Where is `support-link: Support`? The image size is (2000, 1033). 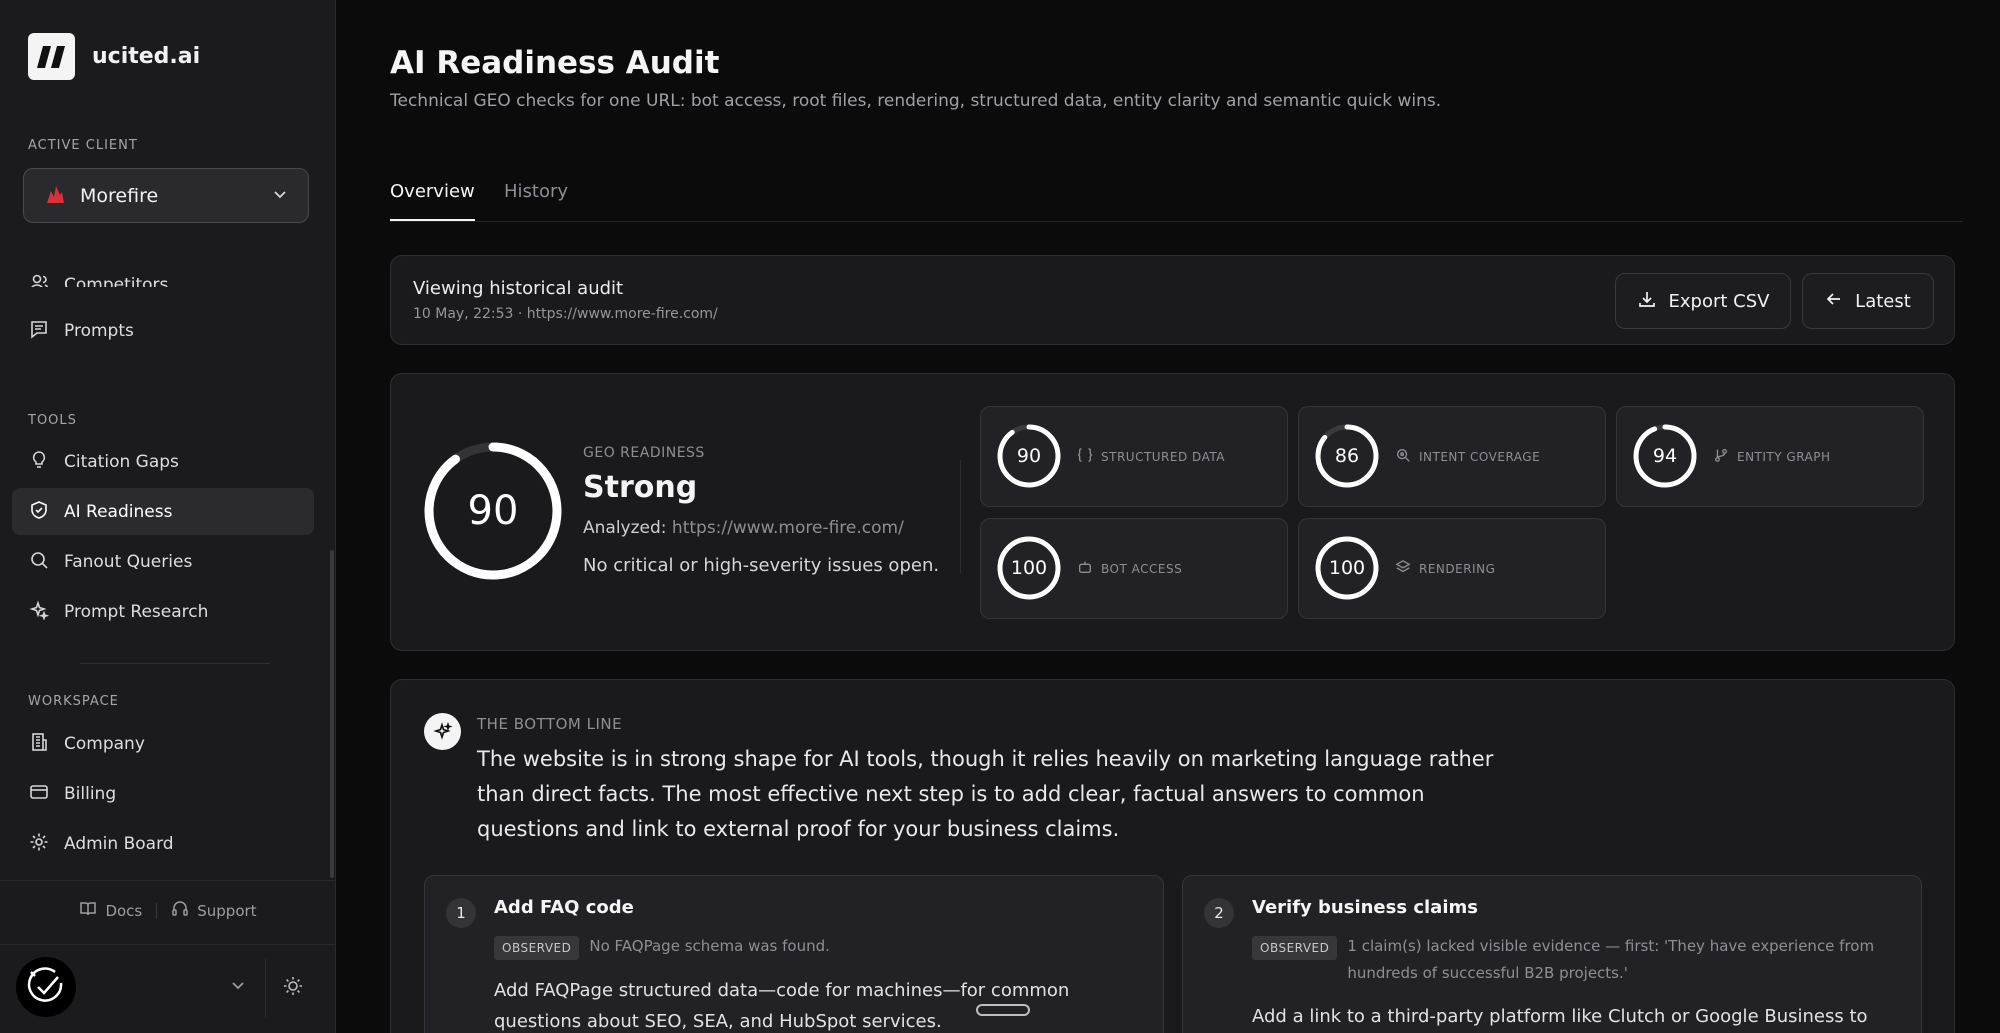 support-link: Support is located at coordinates (214, 911).